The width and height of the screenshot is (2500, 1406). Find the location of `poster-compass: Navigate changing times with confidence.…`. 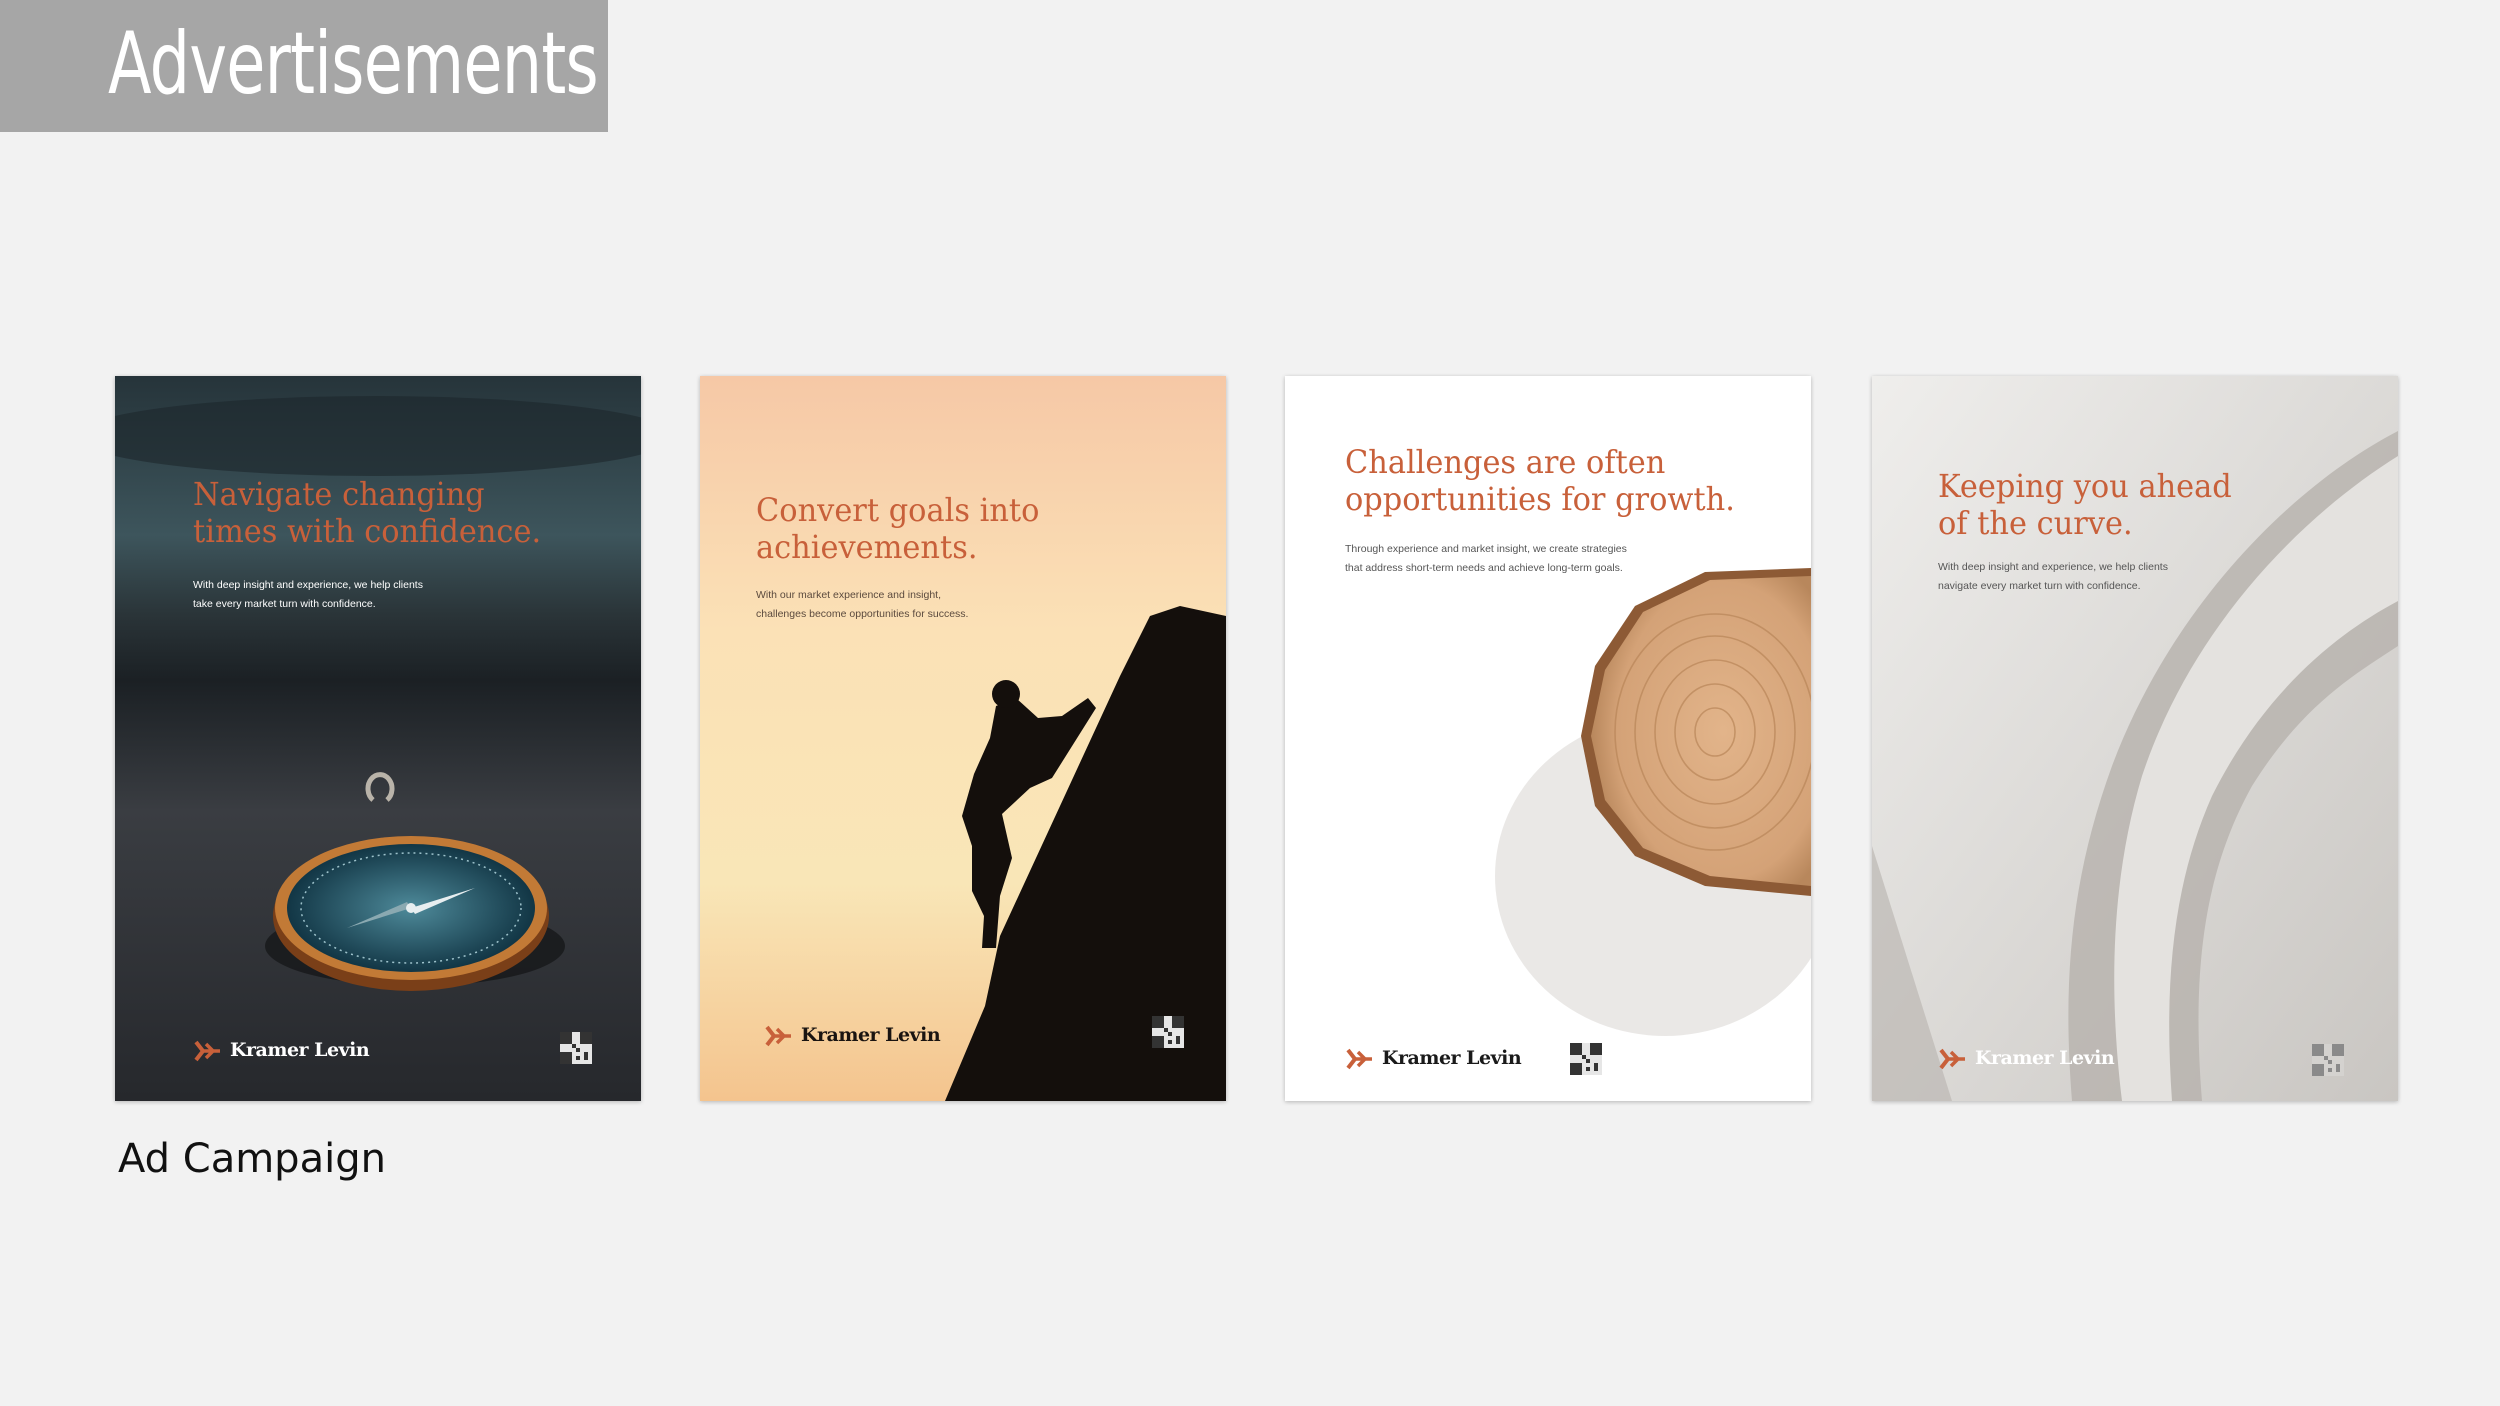

poster-compass: Navigate changing times with confidence.… is located at coordinates (378, 738).